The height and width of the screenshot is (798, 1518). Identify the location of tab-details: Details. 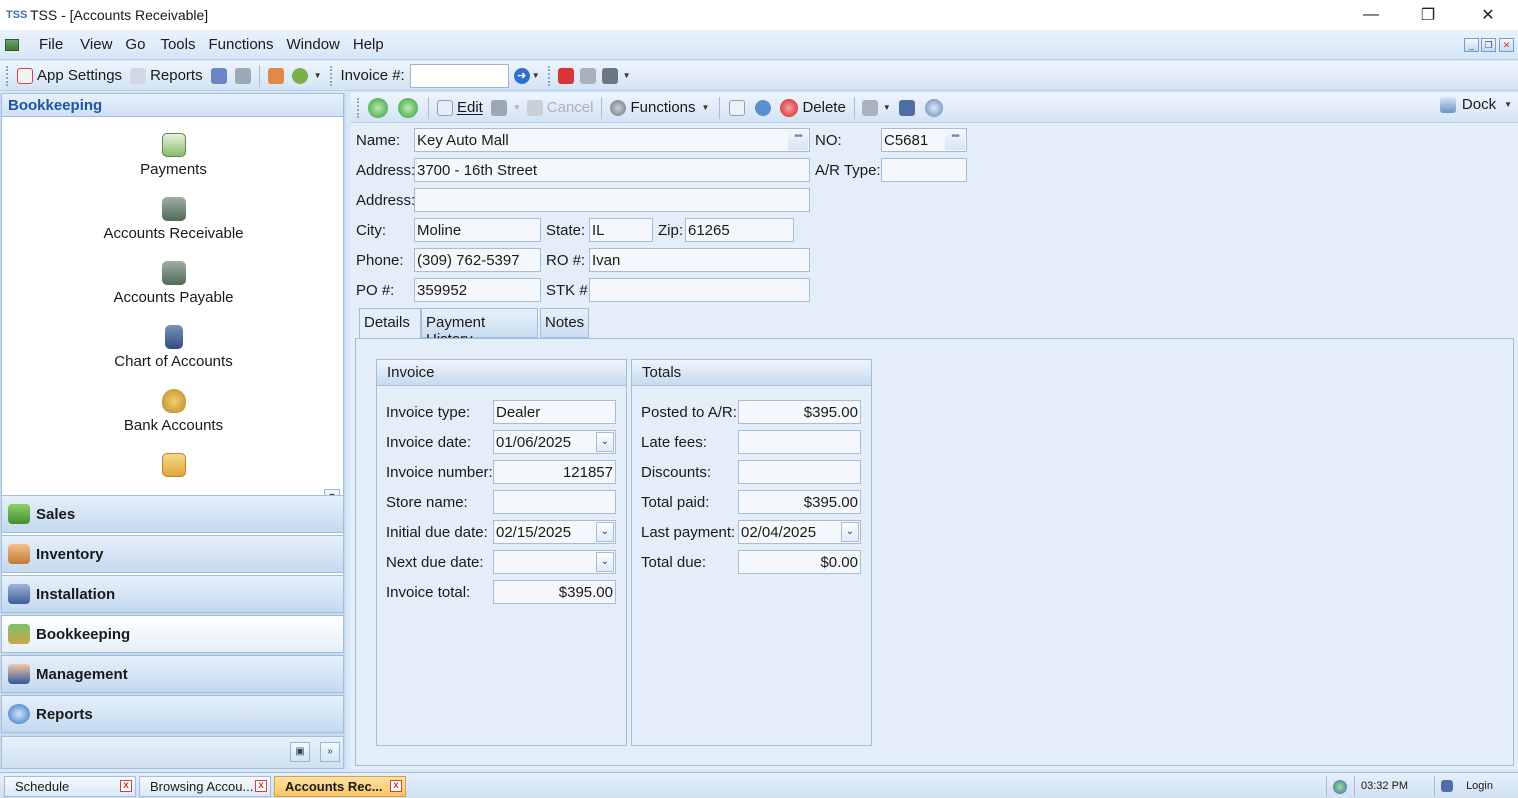
(390, 323).